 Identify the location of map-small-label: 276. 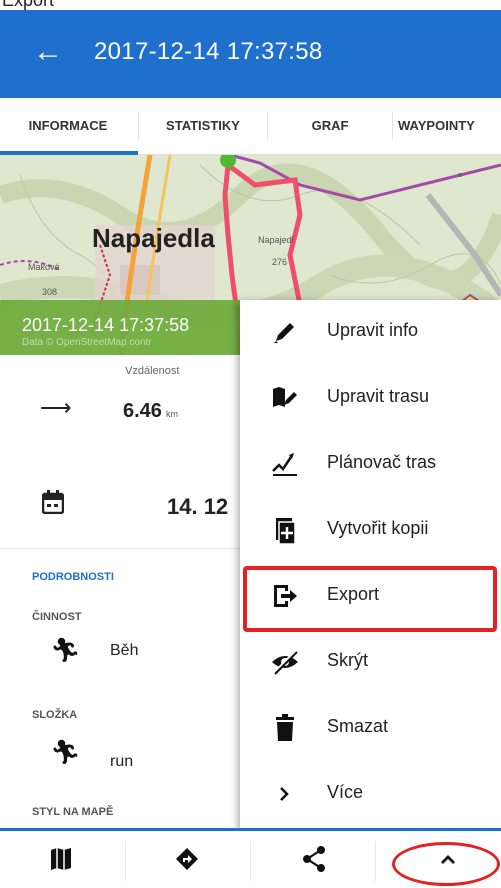
(279, 262).